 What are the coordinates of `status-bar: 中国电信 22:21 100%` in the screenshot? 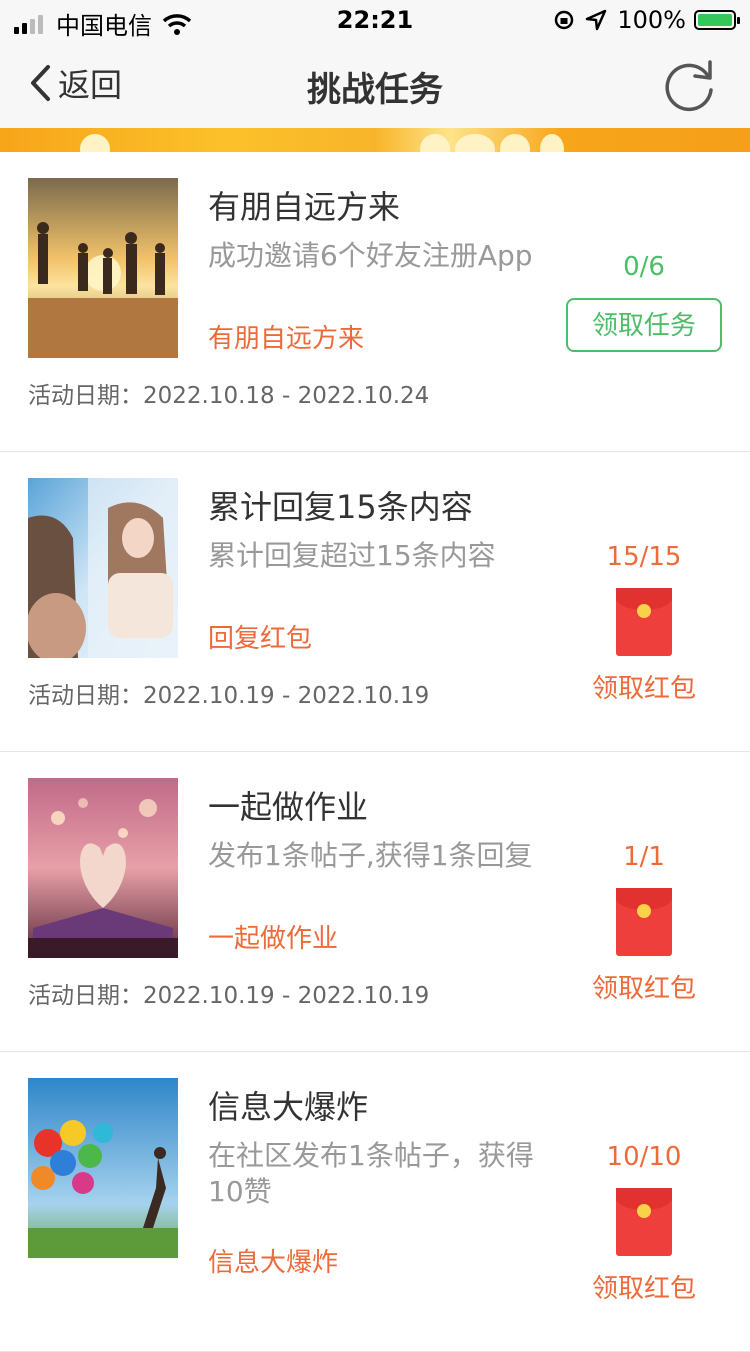 It's located at (375, 20).